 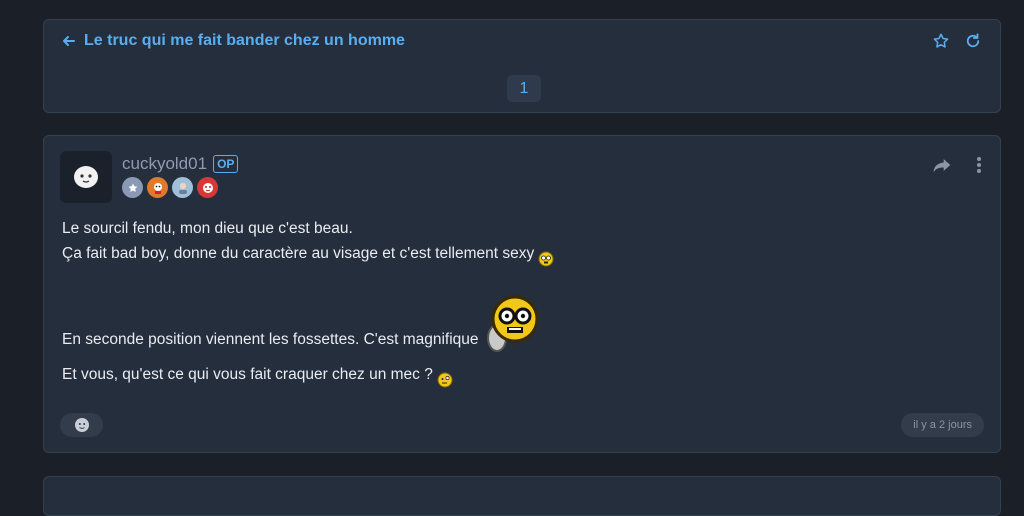 I want to click on avatar, so click(x=86, y=177).